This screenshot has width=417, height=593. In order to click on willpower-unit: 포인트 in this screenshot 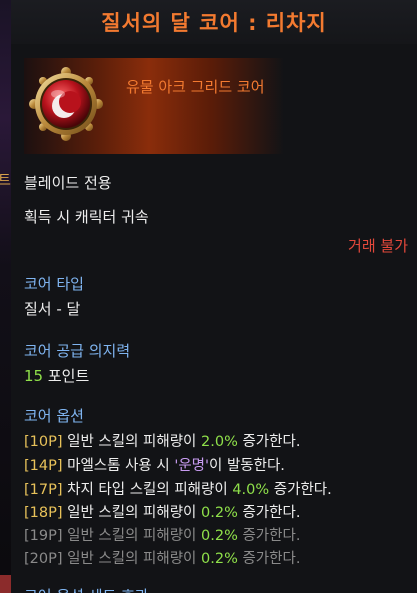, I will do `click(66, 376)`.